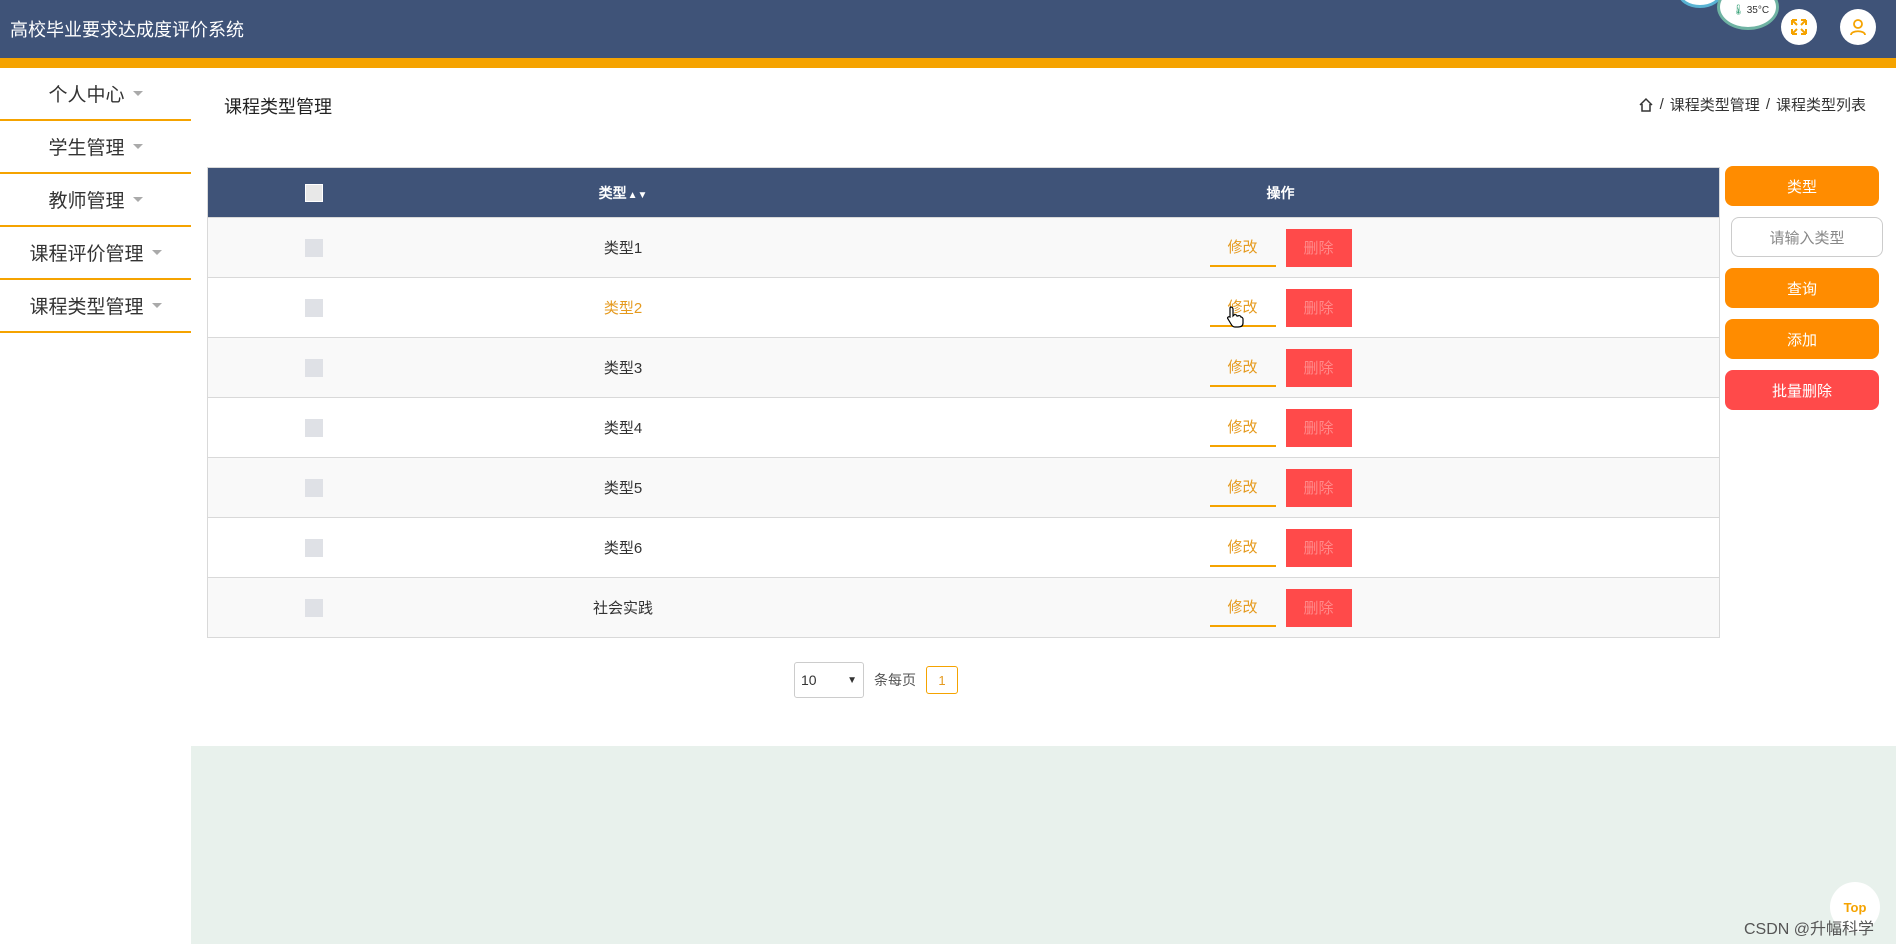  I want to click on query-button: 查询, so click(1802, 288).